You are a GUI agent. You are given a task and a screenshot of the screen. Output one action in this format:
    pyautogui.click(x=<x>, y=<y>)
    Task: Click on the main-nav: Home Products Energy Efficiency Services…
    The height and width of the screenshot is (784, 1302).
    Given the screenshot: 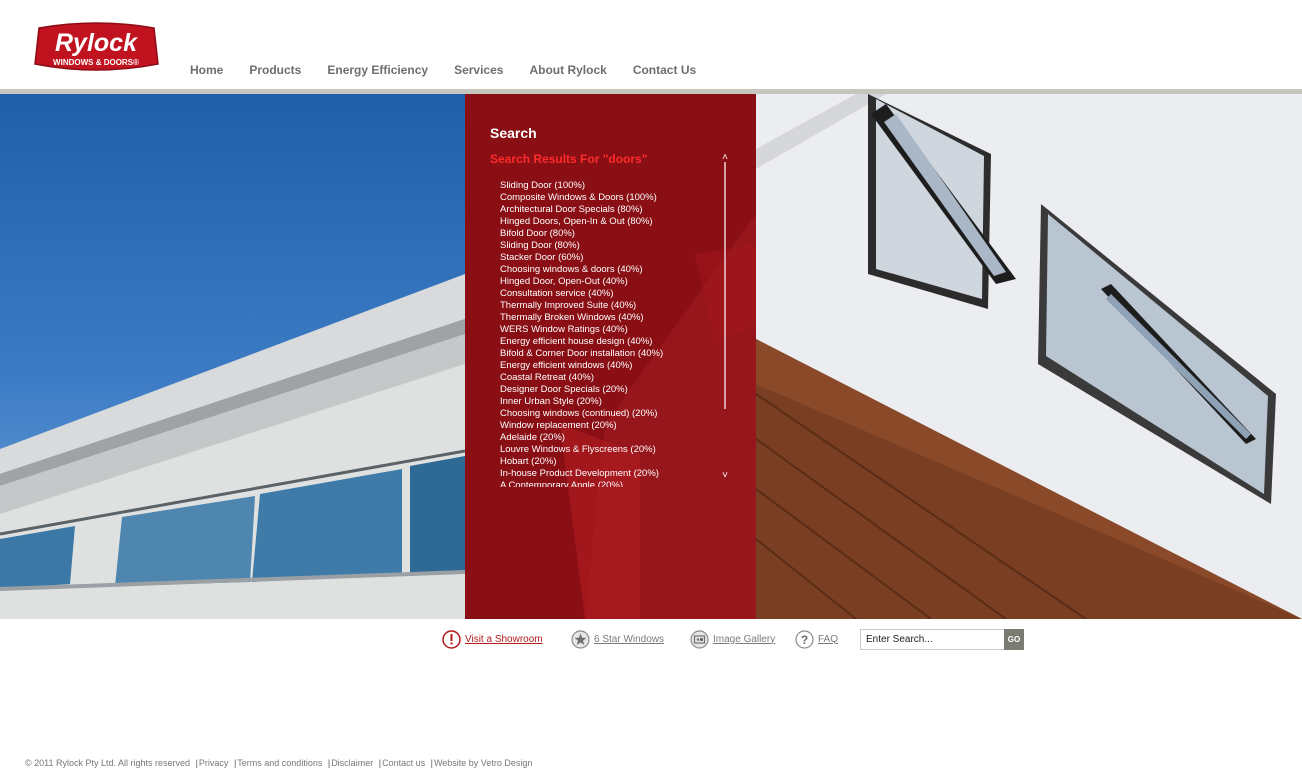 What is the action you would take?
    pyautogui.click(x=456, y=70)
    